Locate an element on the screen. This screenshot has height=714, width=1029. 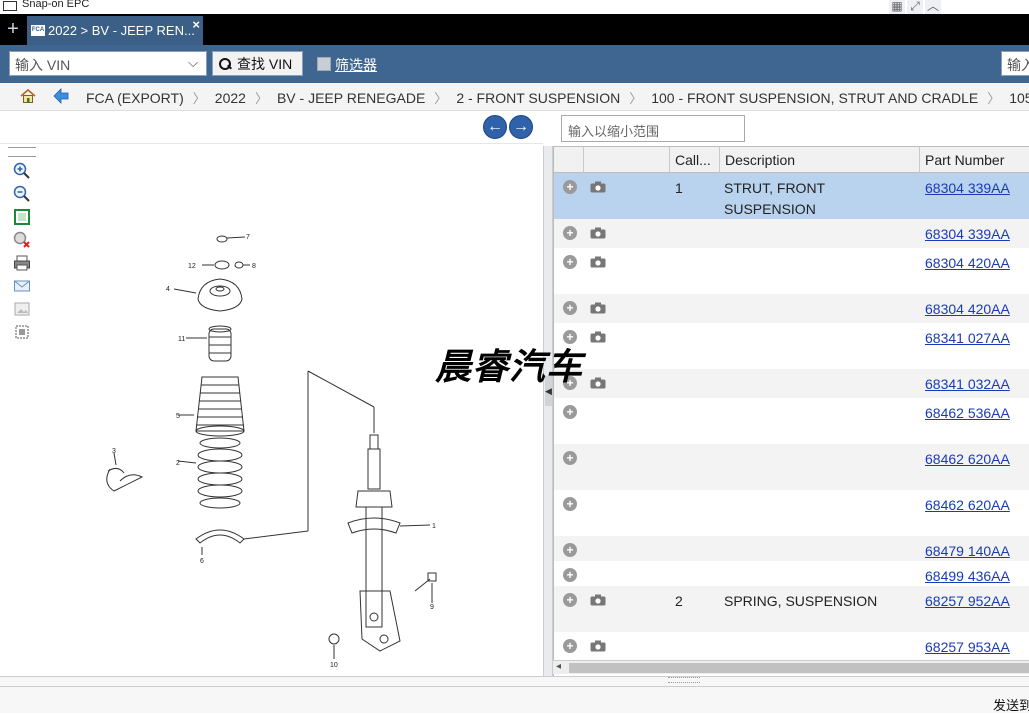
table-row: +68499 436AA is located at coordinates (791, 573).